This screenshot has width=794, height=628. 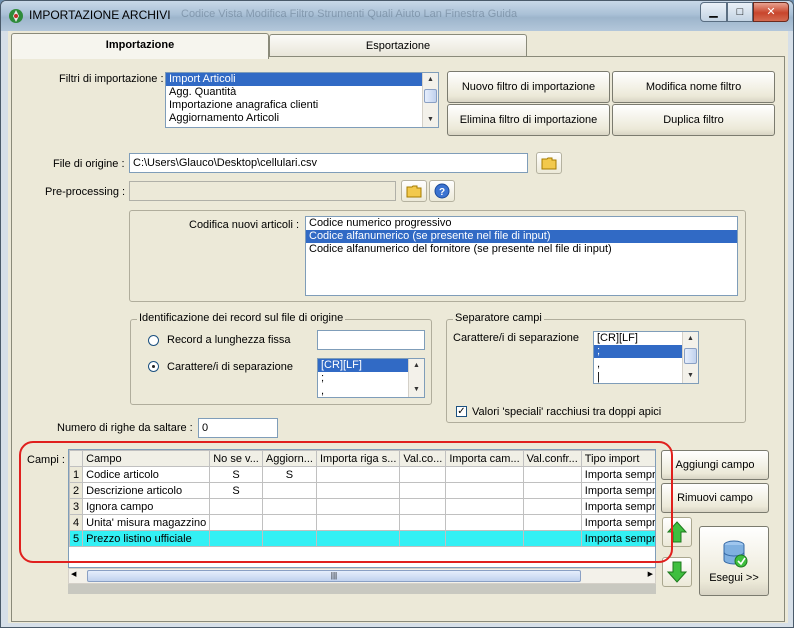 What do you see at coordinates (371, 340) in the screenshot?
I see `fixed-length-input` at bounding box center [371, 340].